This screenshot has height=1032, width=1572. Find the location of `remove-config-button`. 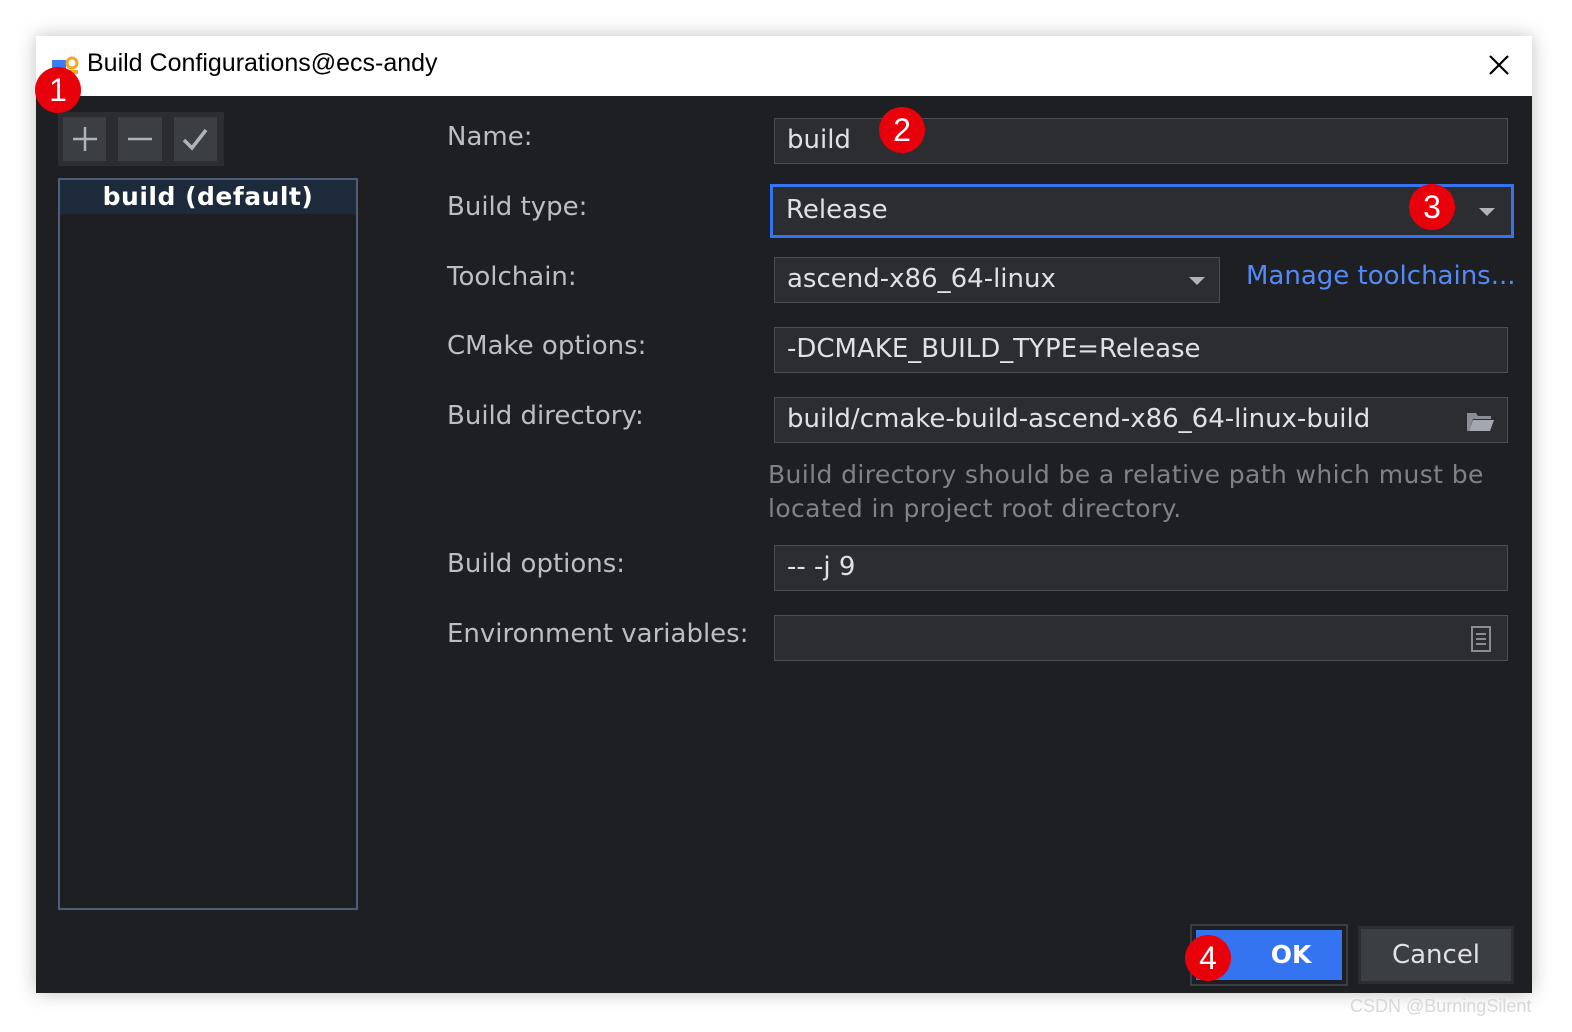

remove-config-button is located at coordinates (140, 139).